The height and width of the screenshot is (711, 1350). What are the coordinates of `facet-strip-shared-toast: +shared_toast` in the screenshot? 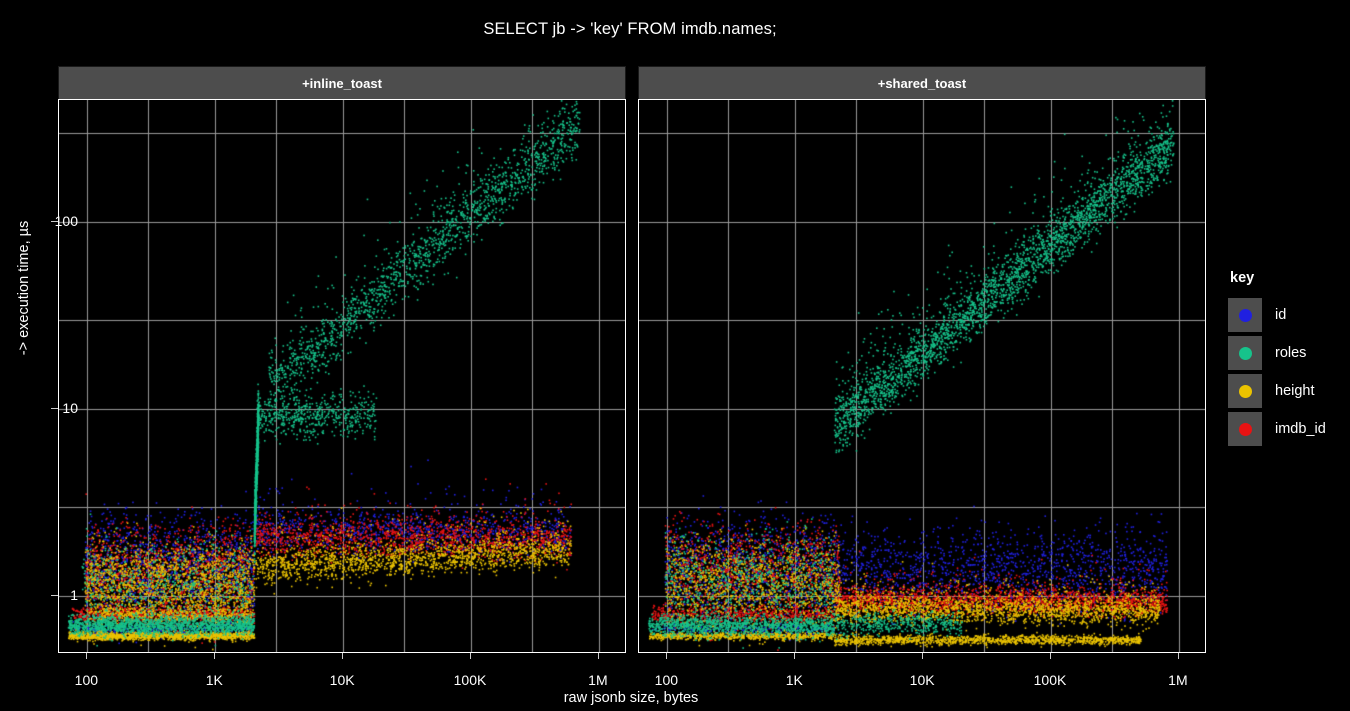 It's located at (922, 83).